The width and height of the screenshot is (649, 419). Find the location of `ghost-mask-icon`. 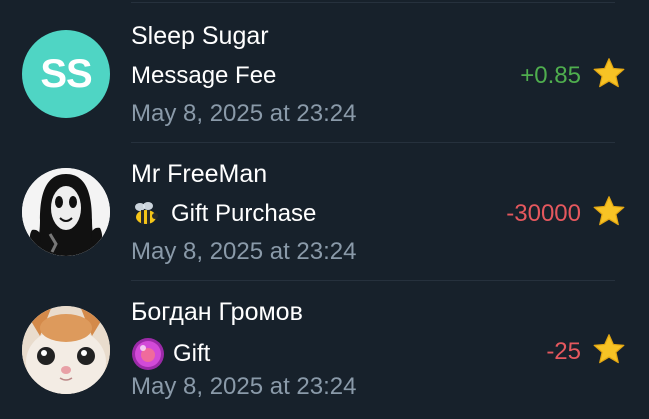

ghost-mask-icon is located at coordinates (66, 212).